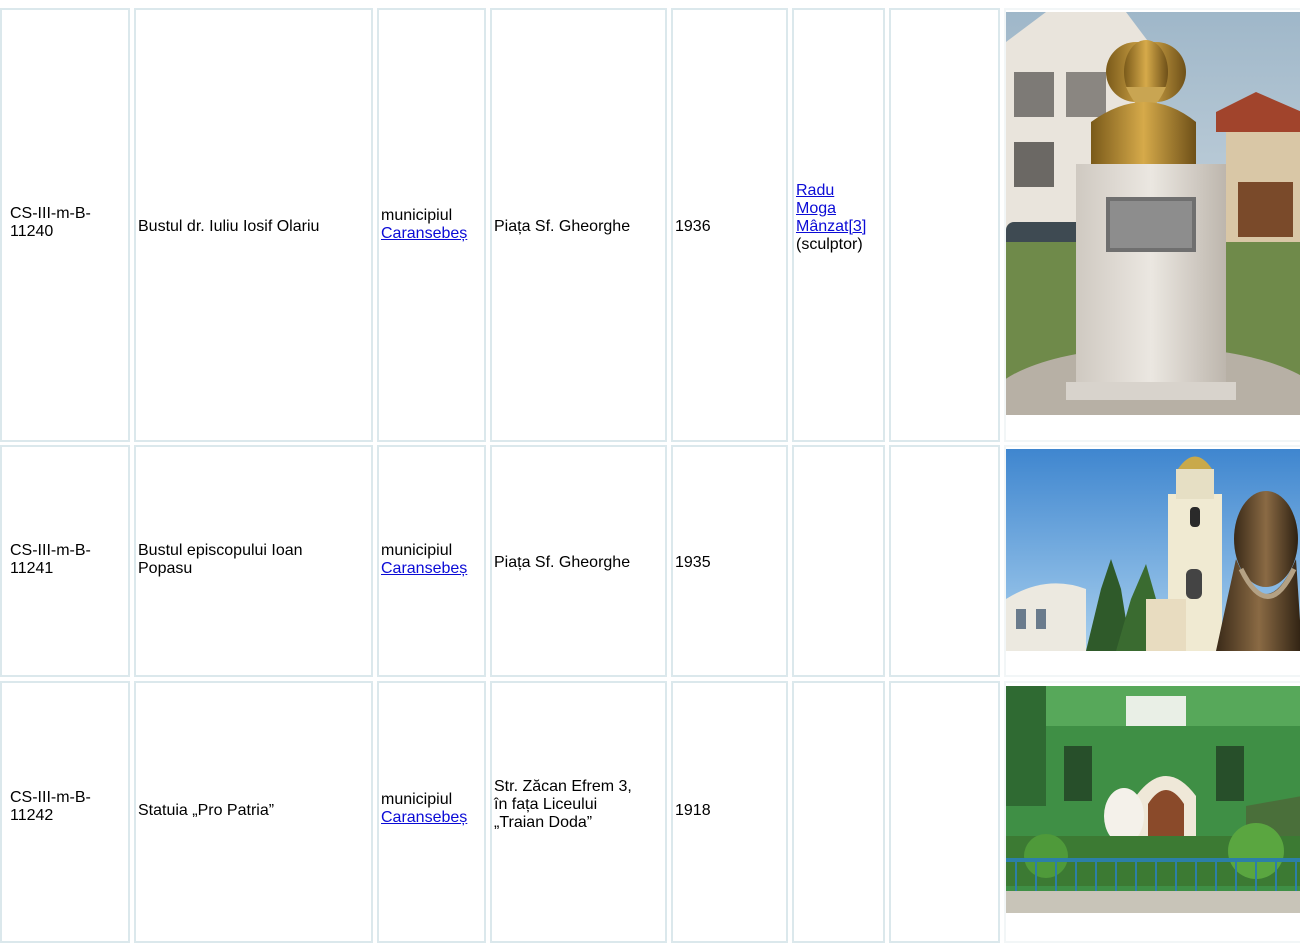  Describe the element at coordinates (546, 804) in the screenshot. I see `address-line: în fața Liceului` at that location.